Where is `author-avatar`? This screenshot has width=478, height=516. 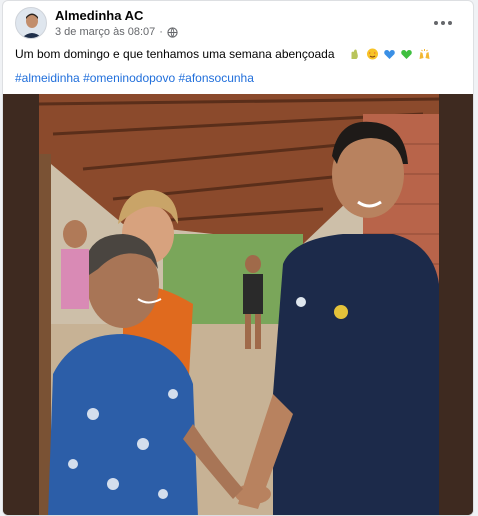
author-avatar is located at coordinates (31, 23).